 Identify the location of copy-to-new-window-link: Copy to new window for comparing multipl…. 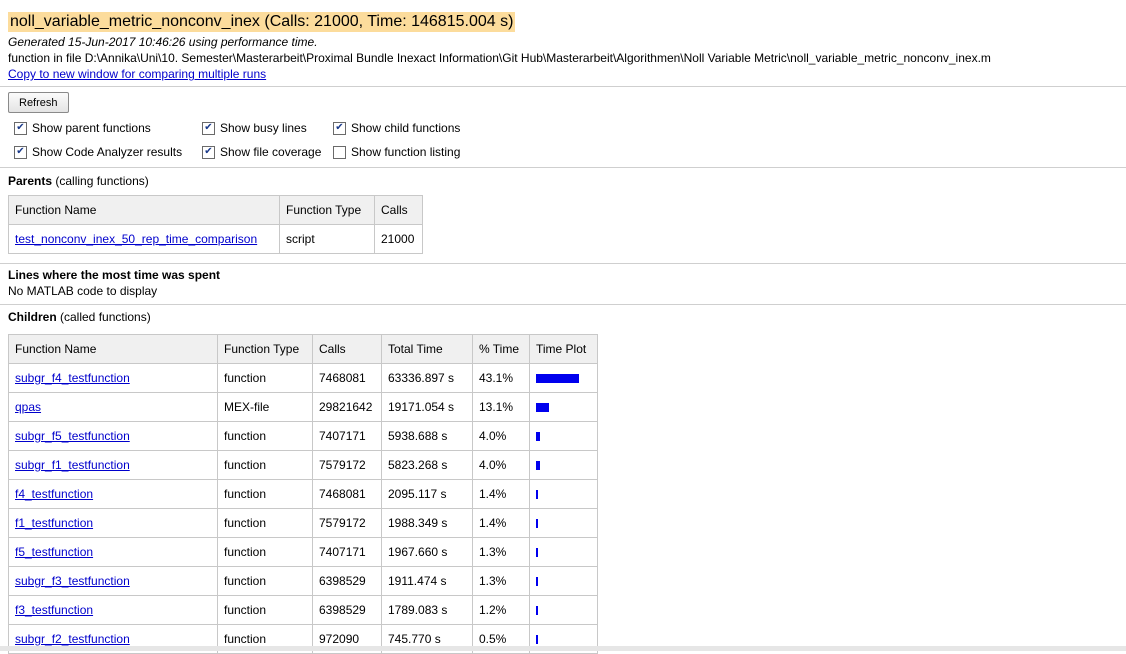
(137, 74).